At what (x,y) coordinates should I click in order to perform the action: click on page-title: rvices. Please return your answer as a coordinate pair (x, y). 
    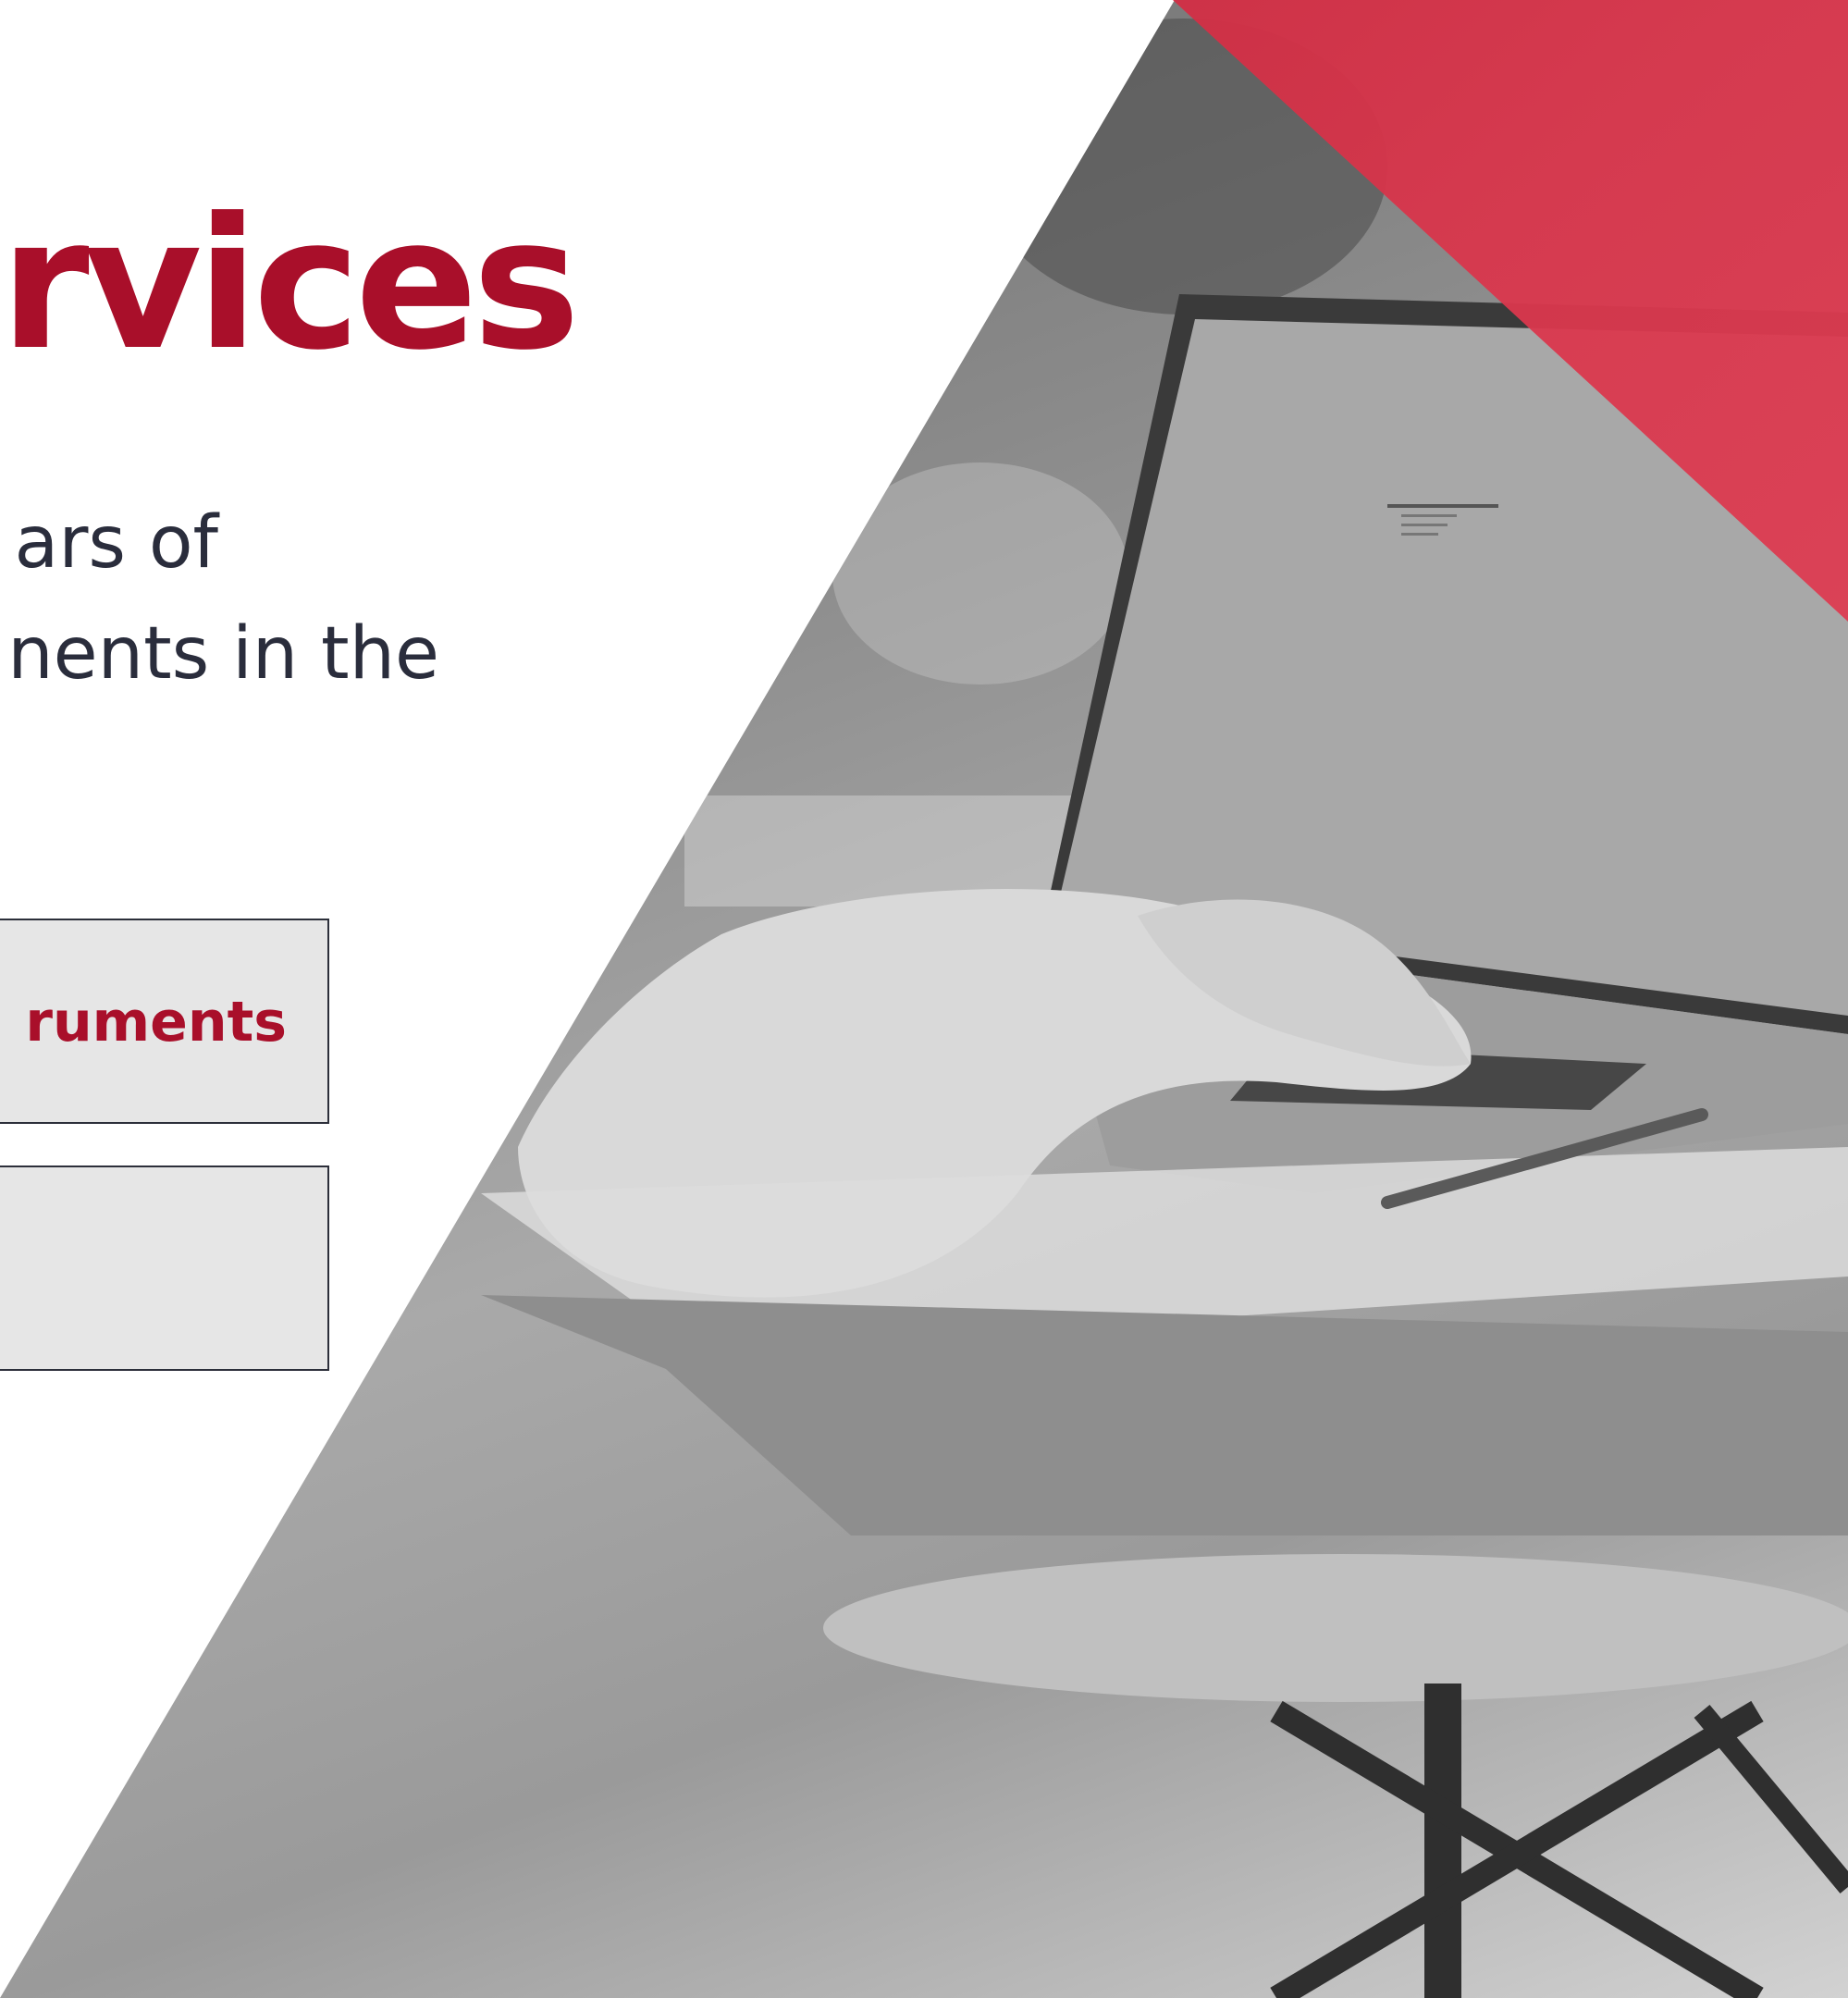
    Looking at the image, I should click on (290, 285).